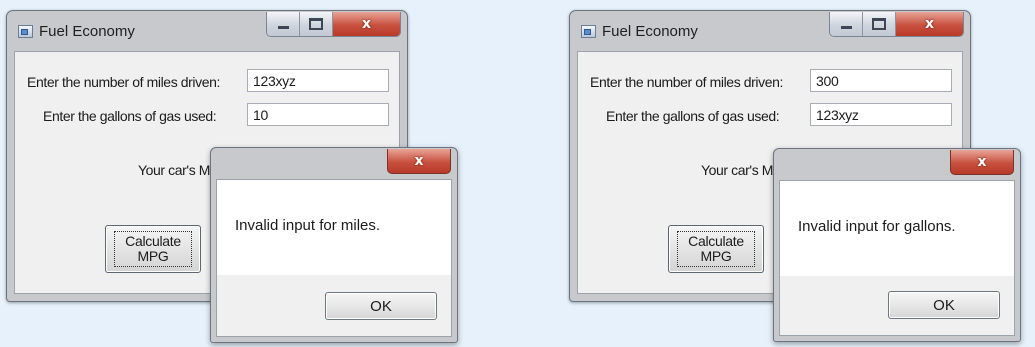 This screenshot has width=1035, height=347. I want to click on gallons-input: 10, so click(318, 114).